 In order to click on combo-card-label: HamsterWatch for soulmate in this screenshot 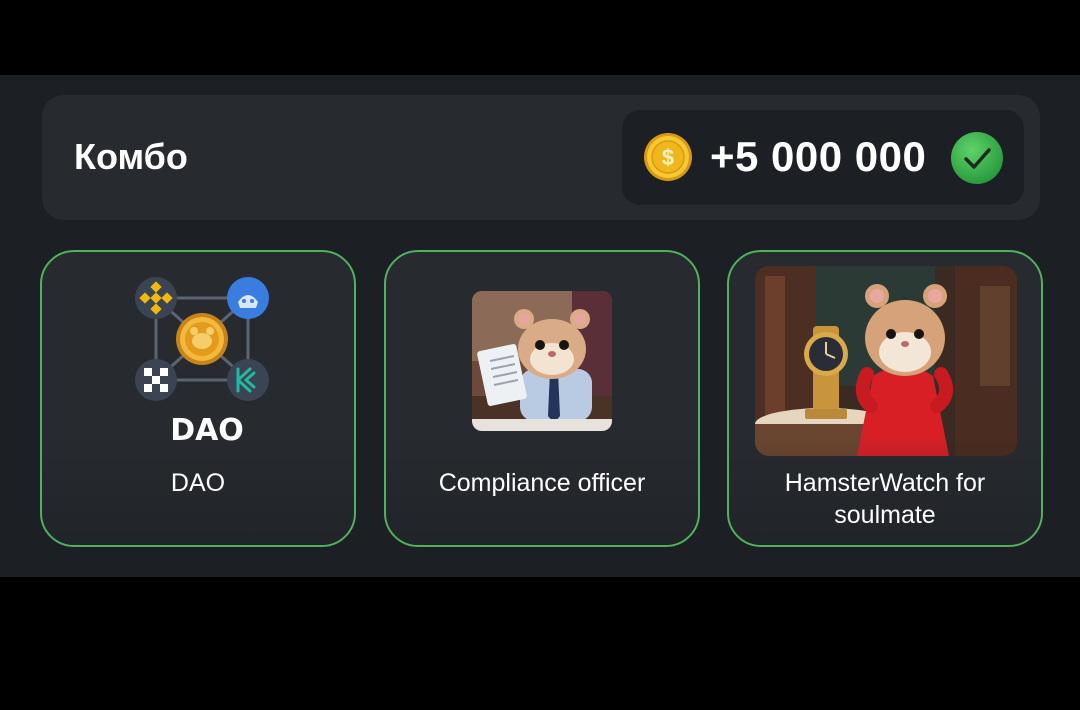, I will do `click(885, 499)`.